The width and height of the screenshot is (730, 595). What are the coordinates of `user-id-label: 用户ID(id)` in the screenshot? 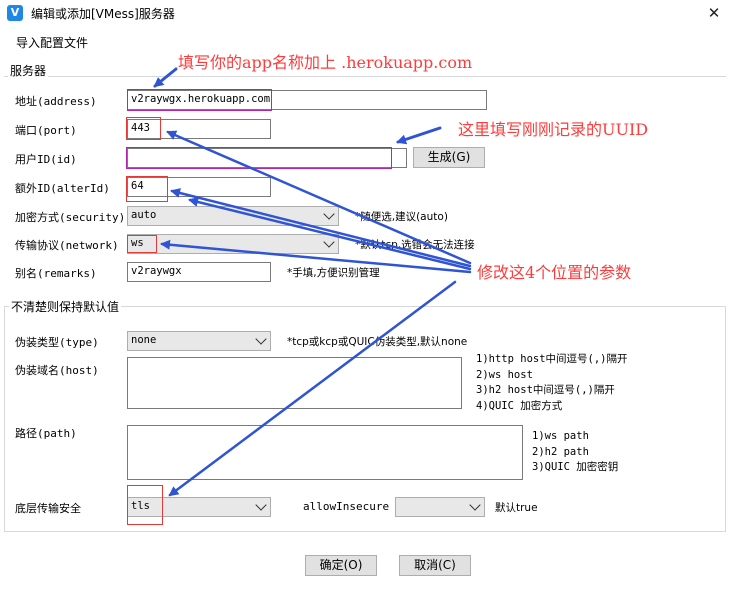 It's located at (46, 159).